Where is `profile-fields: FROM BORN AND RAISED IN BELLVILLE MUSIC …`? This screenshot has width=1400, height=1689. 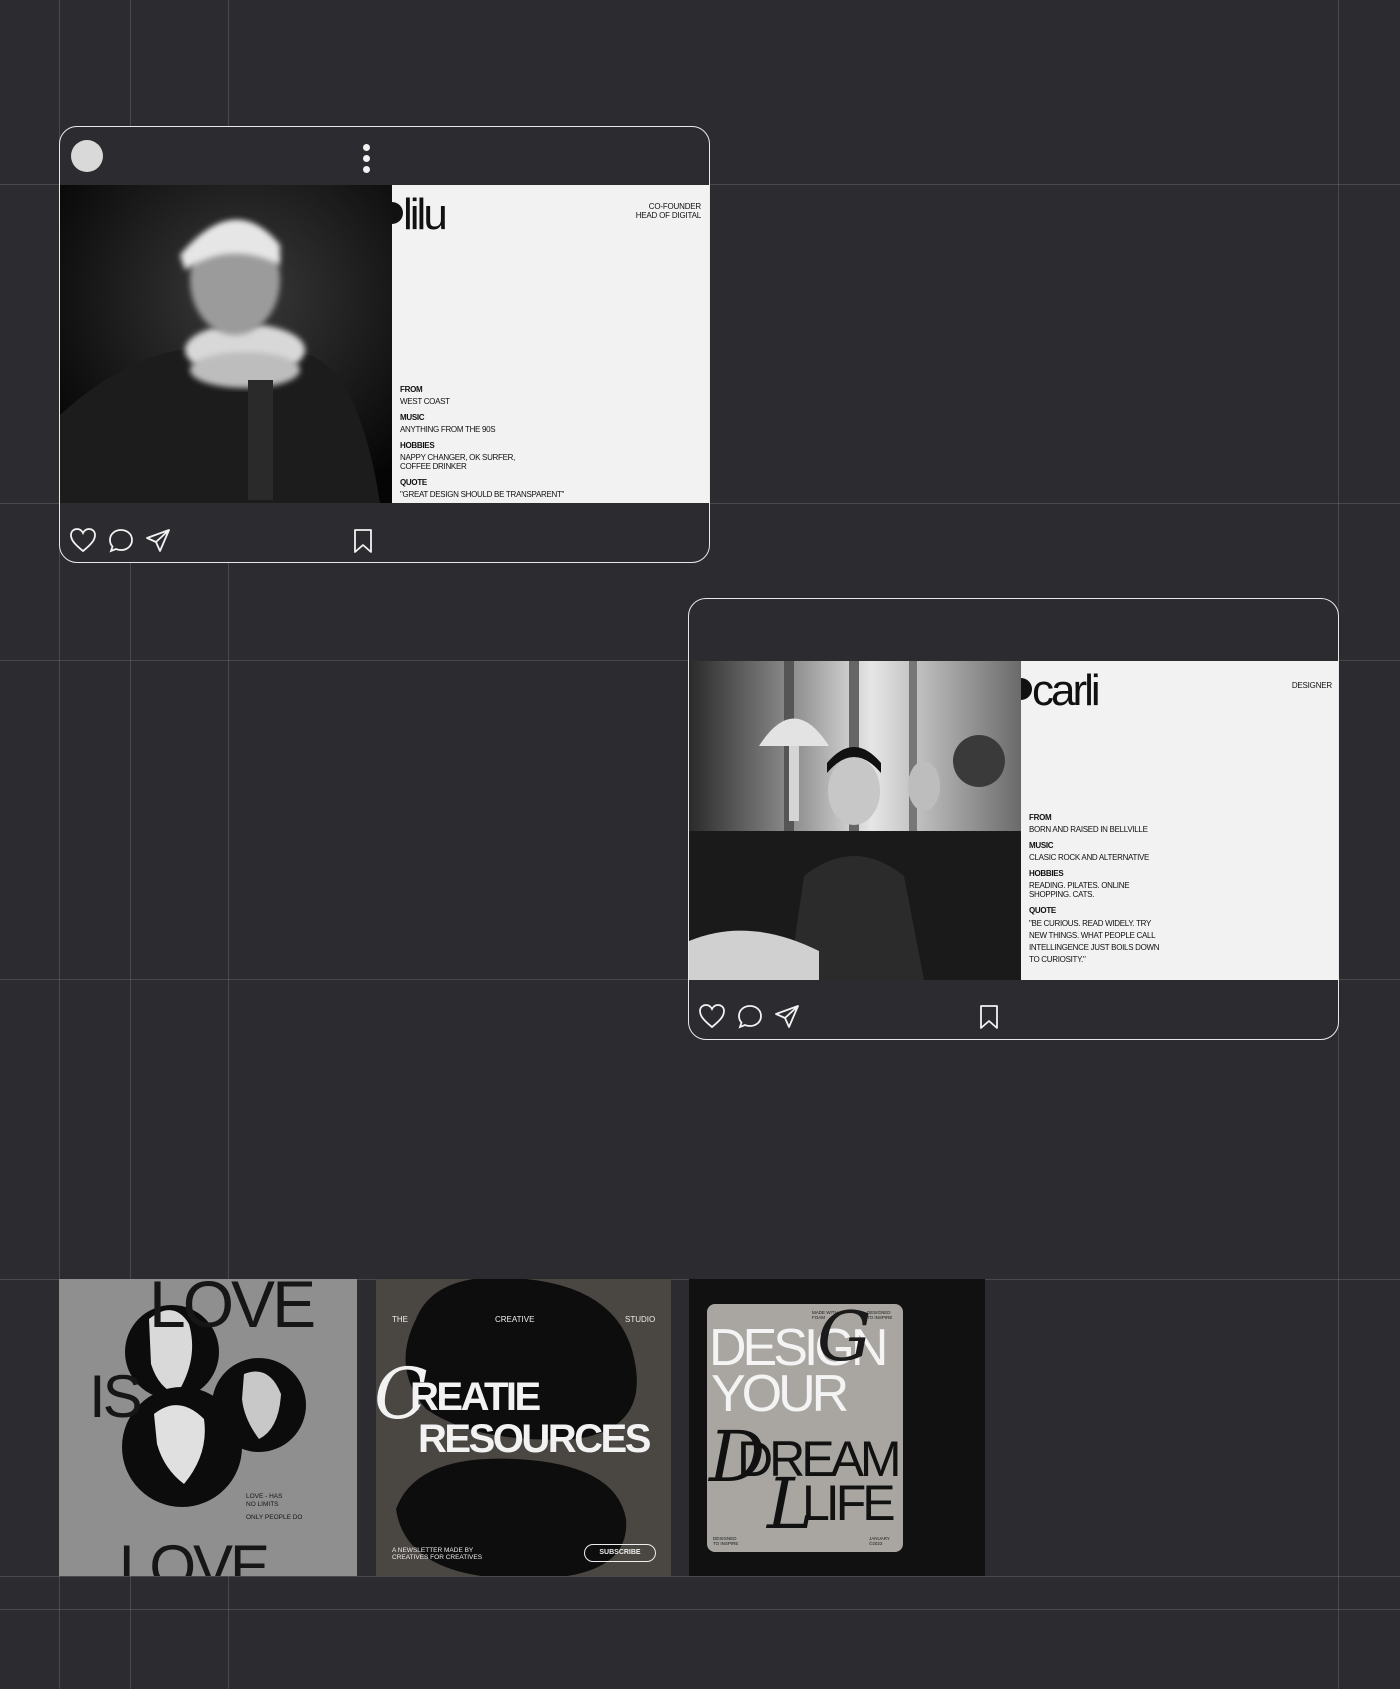
profile-fields: FROM BORN AND RAISED IN BELLVILLE MUSIC … is located at coordinates (1179, 893).